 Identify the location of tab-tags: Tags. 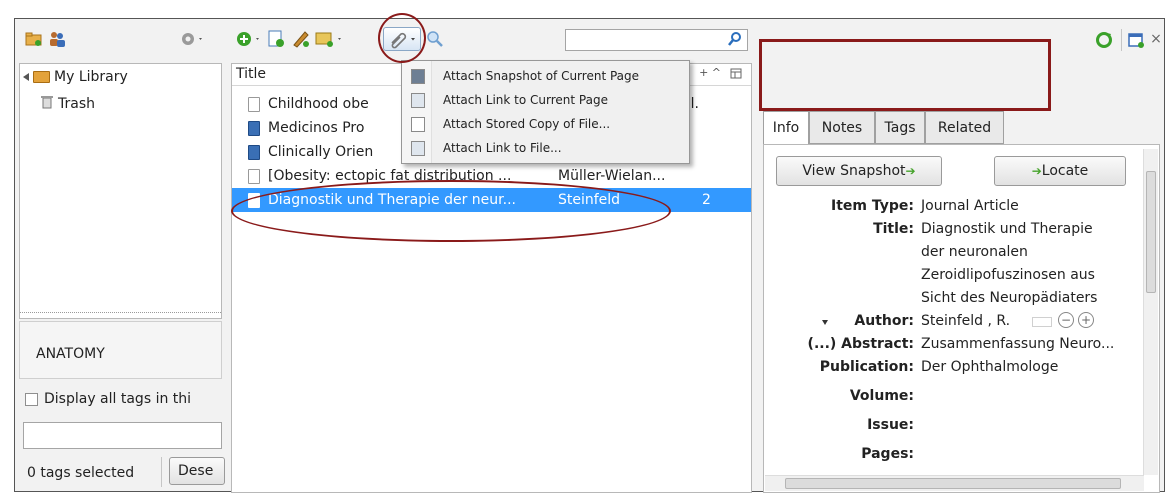
(900, 127).